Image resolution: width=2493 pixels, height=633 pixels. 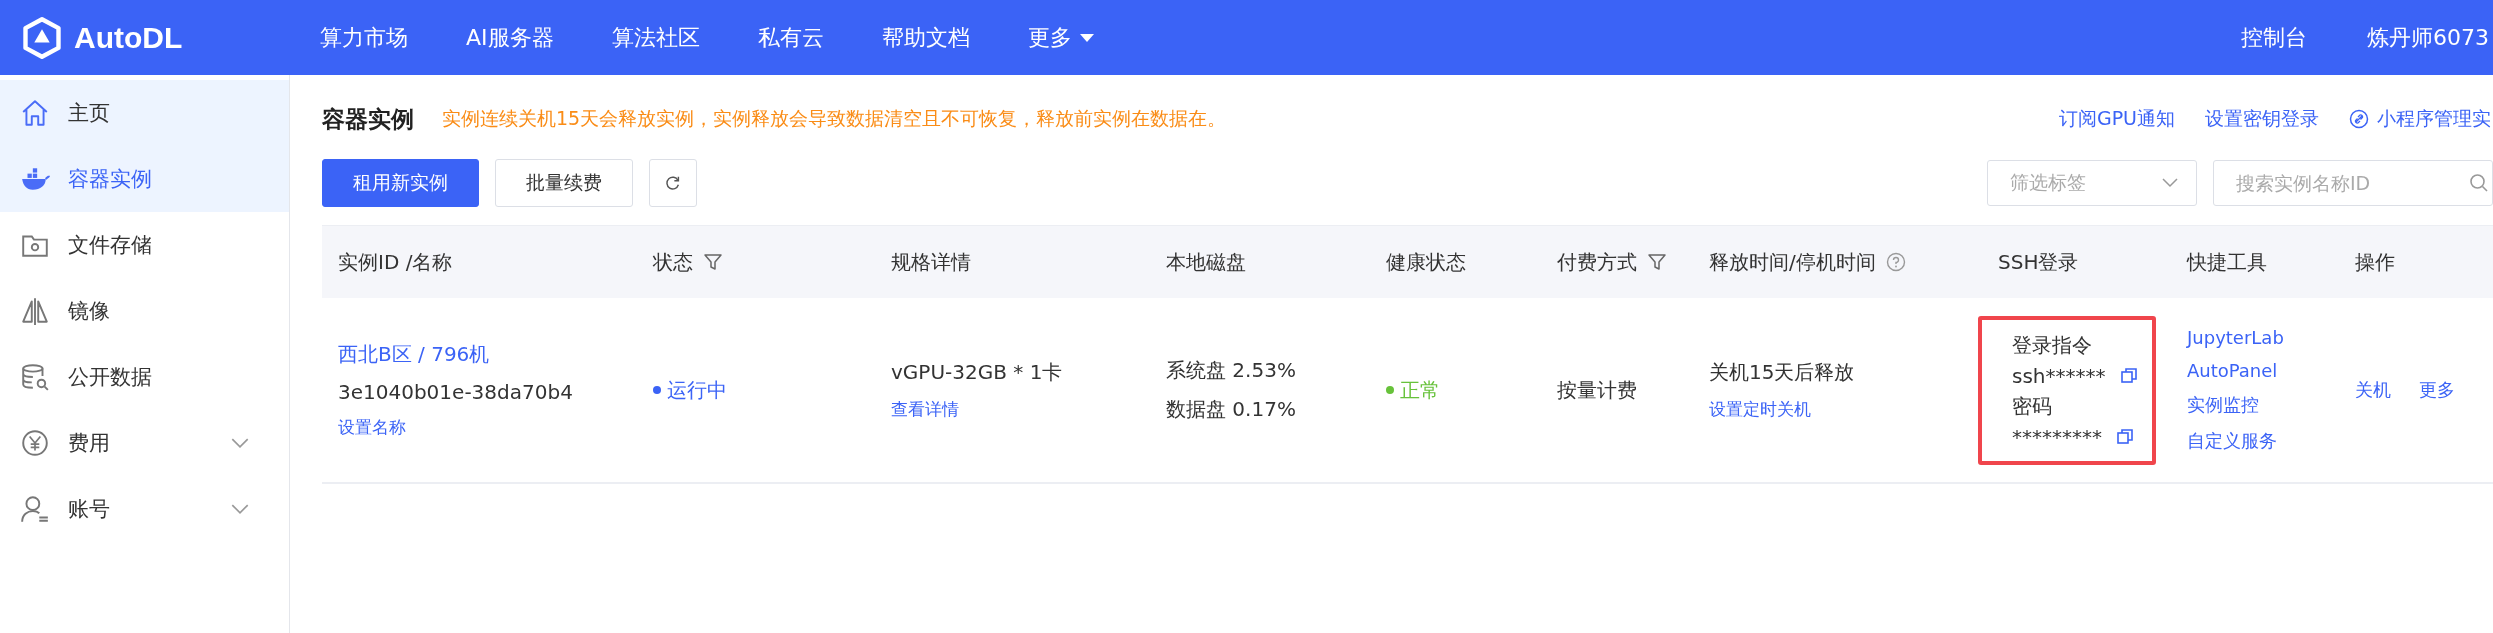 I want to click on search-field: 搜索实例名称ID, so click(x=2353, y=183).